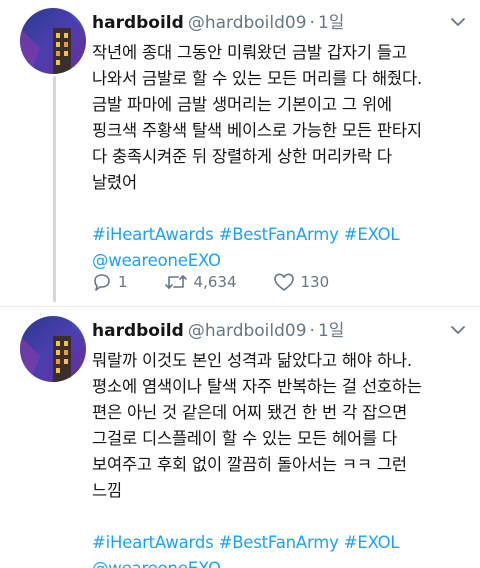 This screenshot has width=480, height=568. Describe the element at coordinates (257, 78) in the screenshot. I see `tweet-text-line: 나와서 금발로 할 수 있는 모든 머리를 다 해줬다.` at that location.